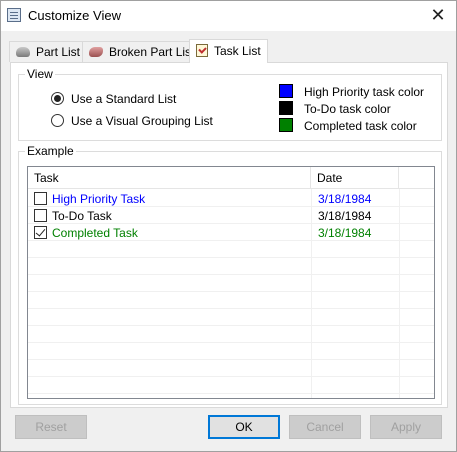 This screenshot has height=452, width=457. I want to click on task-cell: To-Do Task, so click(82, 216).